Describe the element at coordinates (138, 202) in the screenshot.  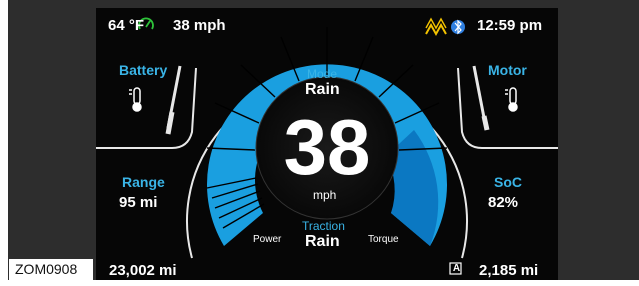
I see `range-value: 95 mi` at that location.